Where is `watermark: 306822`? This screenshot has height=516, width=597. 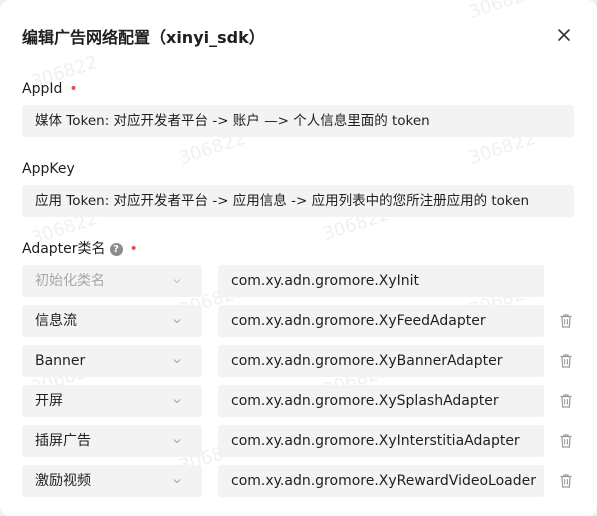
watermark: 306822 is located at coordinates (502, 12).